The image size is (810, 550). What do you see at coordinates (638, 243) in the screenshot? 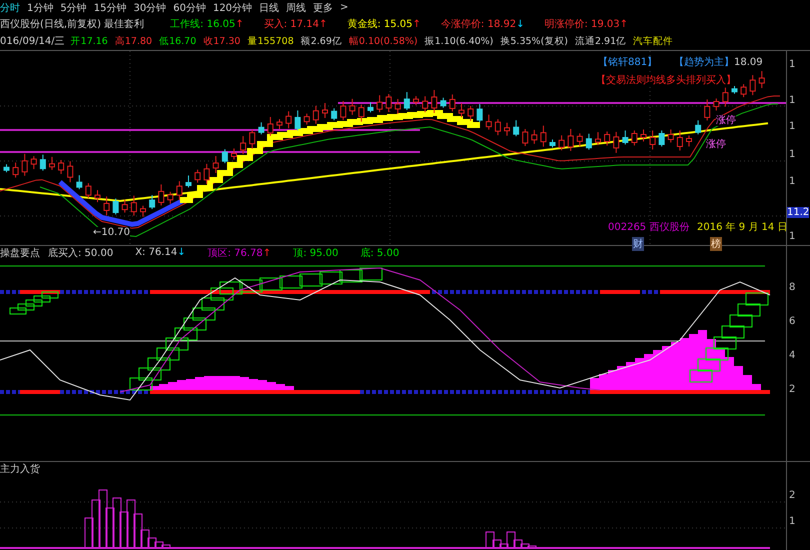
I see `event-marker: 财` at bounding box center [638, 243].